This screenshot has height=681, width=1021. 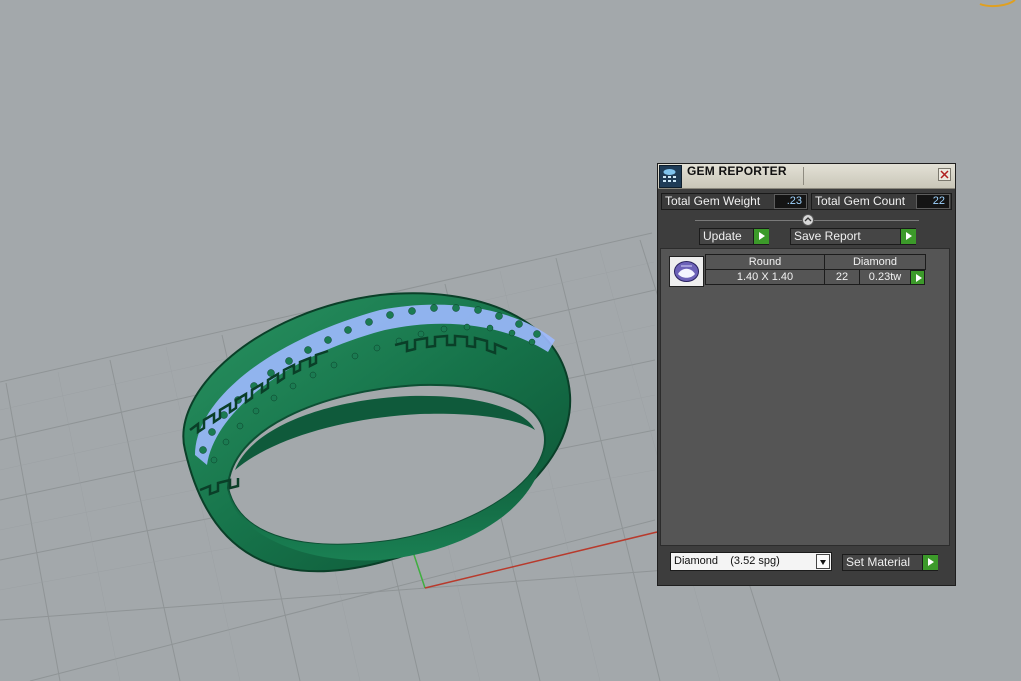 What do you see at coordinates (734, 201) in the screenshot?
I see `total-gem-weight-label: Total Gem Weight .23` at bounding box center [734, 201].